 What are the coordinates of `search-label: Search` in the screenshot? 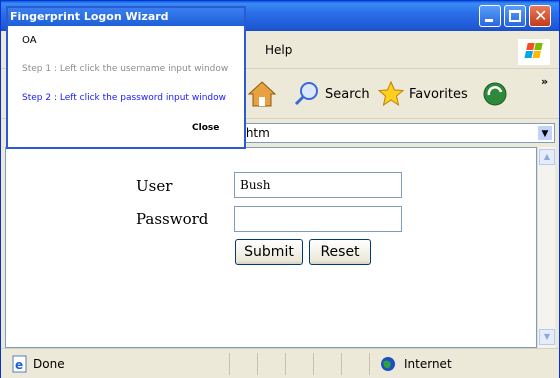 It's located at (347, 94).